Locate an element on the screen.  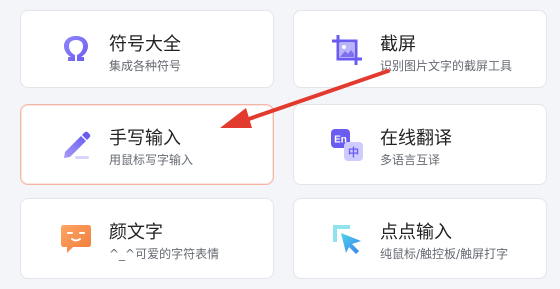
card-symbols: 符号大全 集成各种符号 is located at coordinates (147, 49).